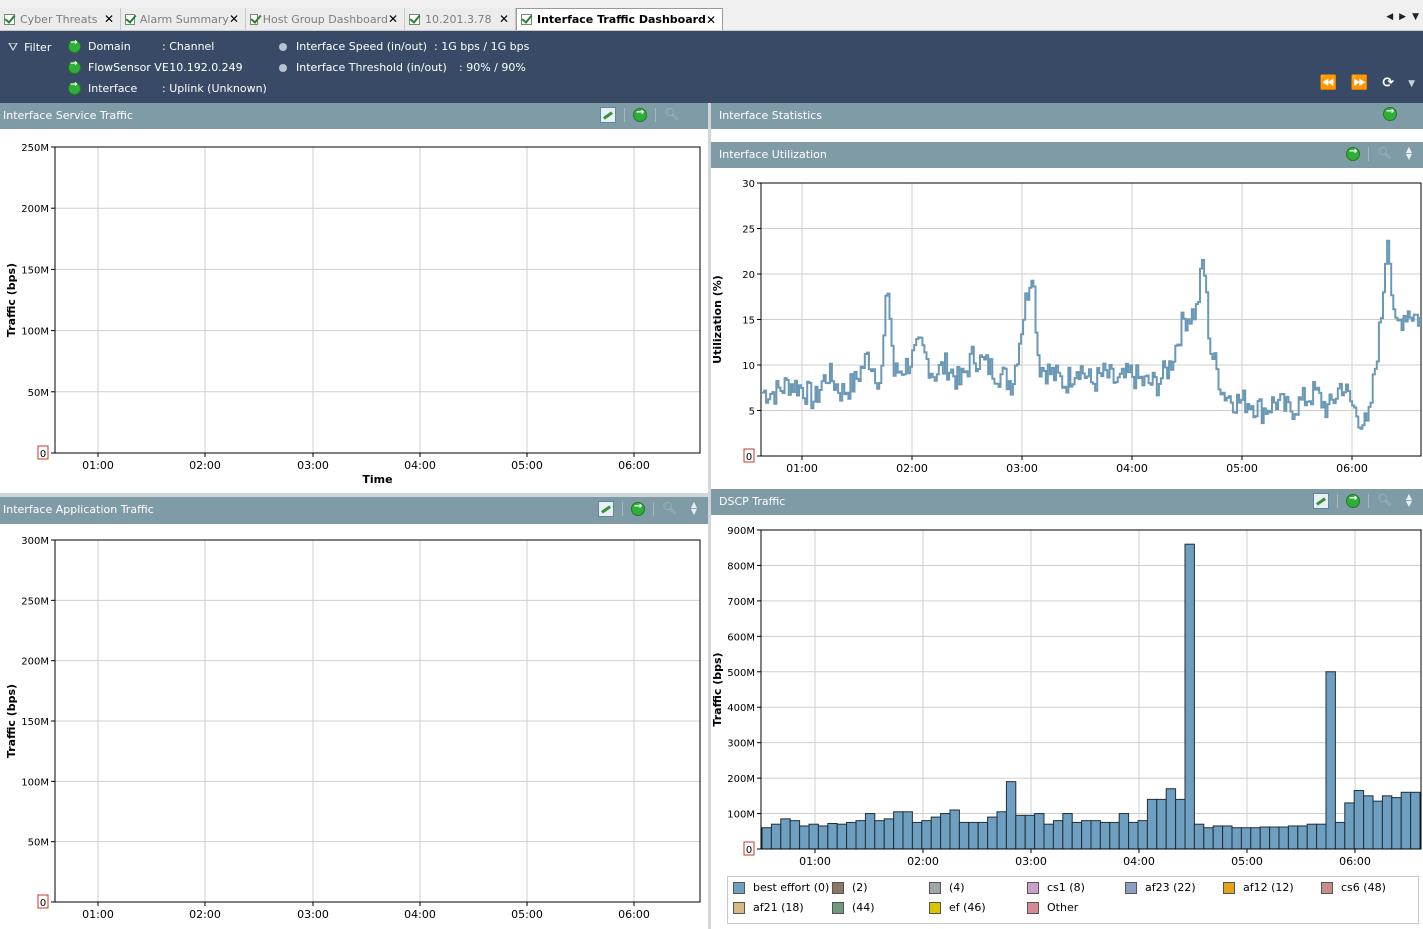 This screenshot has width=1423, height=929. What do you see at coordinates (1388, 83) in the screenshot?
I see `refresh-icon: ⟳` at bounding box center [1388, 83].